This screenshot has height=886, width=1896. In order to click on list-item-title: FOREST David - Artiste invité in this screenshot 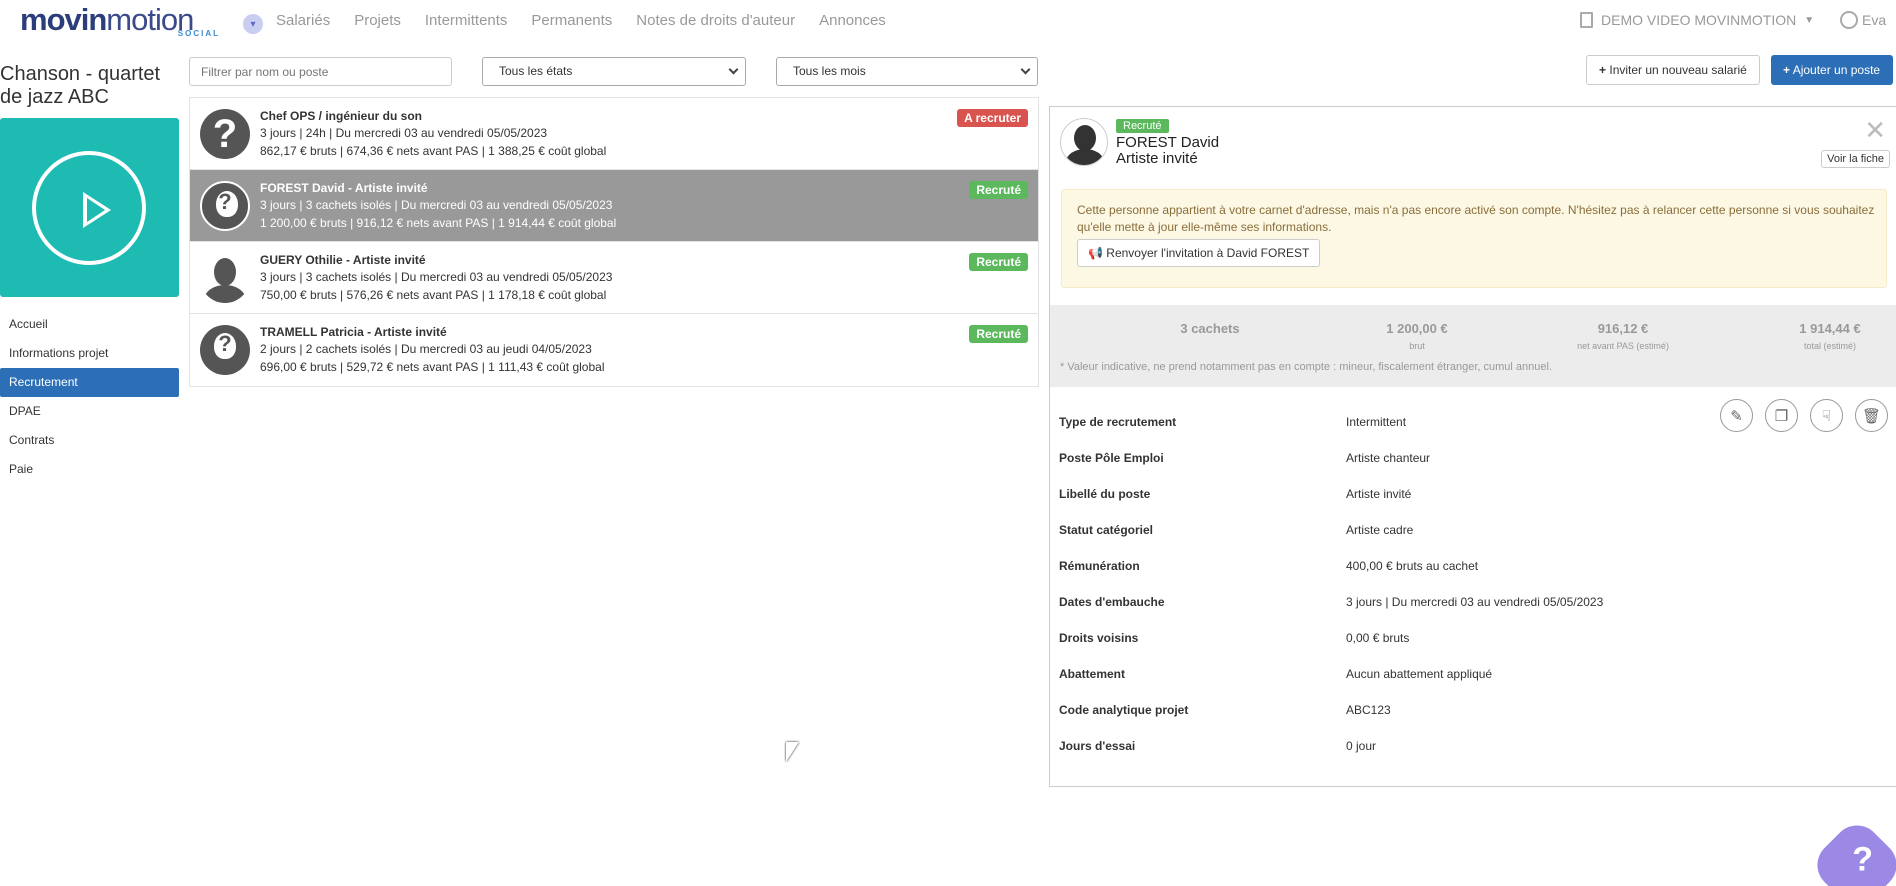, I will do `click(344, 188)`.